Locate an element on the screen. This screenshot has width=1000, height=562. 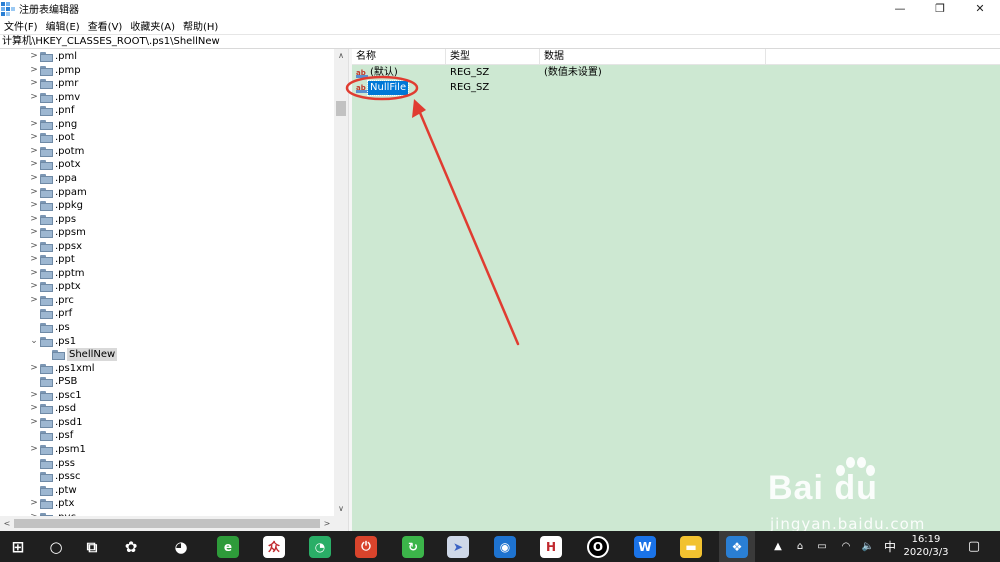
menu-view: 查看(V) is located at coordinates (105, 25).